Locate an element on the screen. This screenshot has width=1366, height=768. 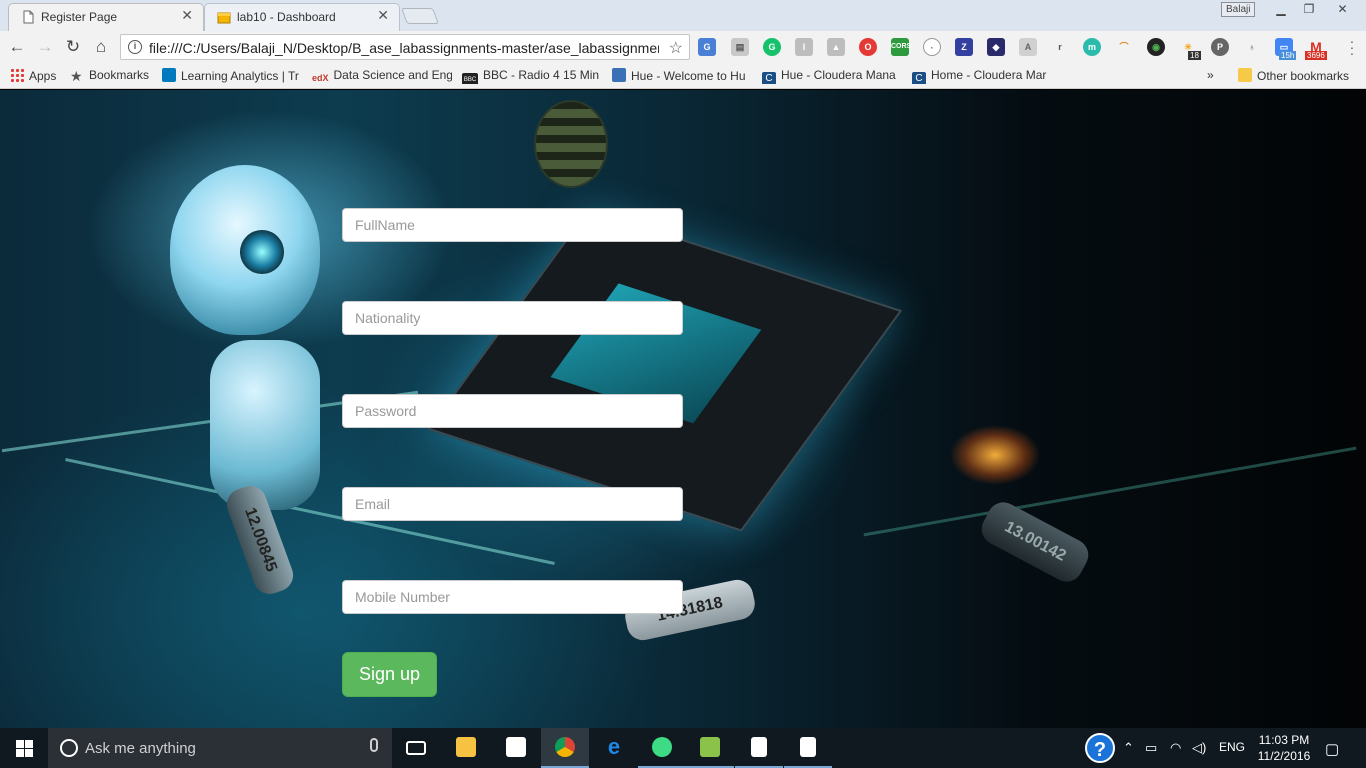
chevron-up-icon: ⌃ is located at coordinates (1128, 748).